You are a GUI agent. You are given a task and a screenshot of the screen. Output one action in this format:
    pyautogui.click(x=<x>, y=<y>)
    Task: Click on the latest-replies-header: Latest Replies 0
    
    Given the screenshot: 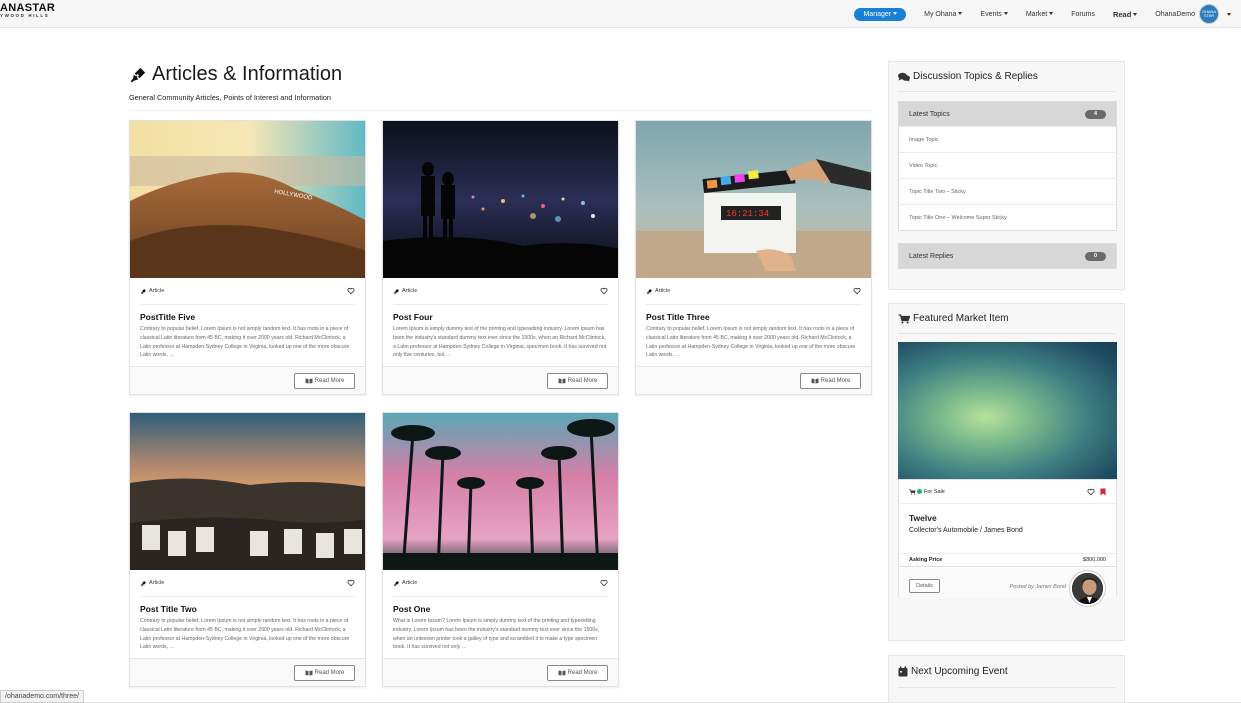 What is the action you would take?
    pyautogui.click(x=1007, y=256)
    